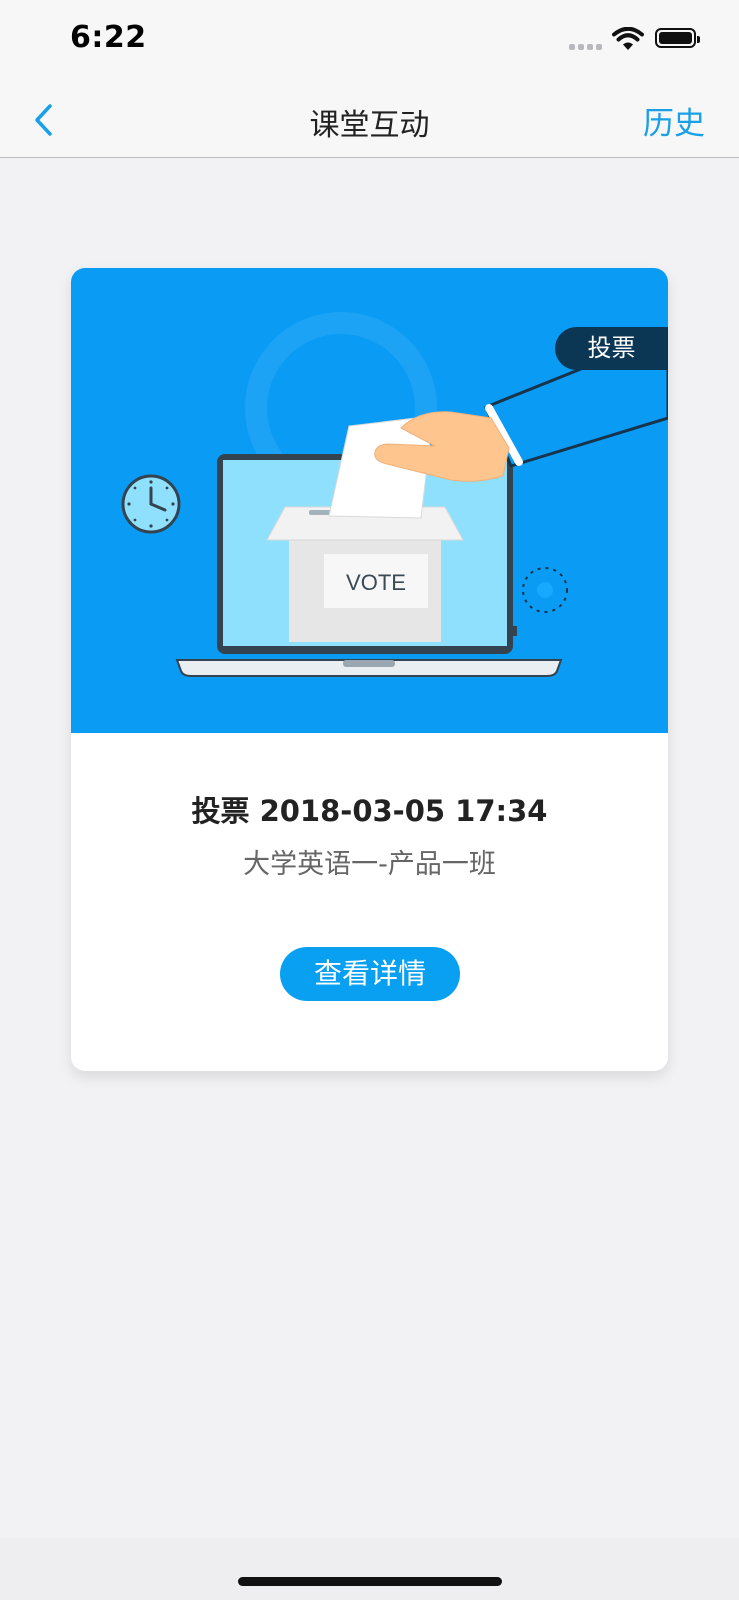 This screenshot has width=739, height=1600. What do you see at coordinates (370, 974) in the screenshot?
I see `view-details-button: 查看详情` at bounding box center [370, 974].